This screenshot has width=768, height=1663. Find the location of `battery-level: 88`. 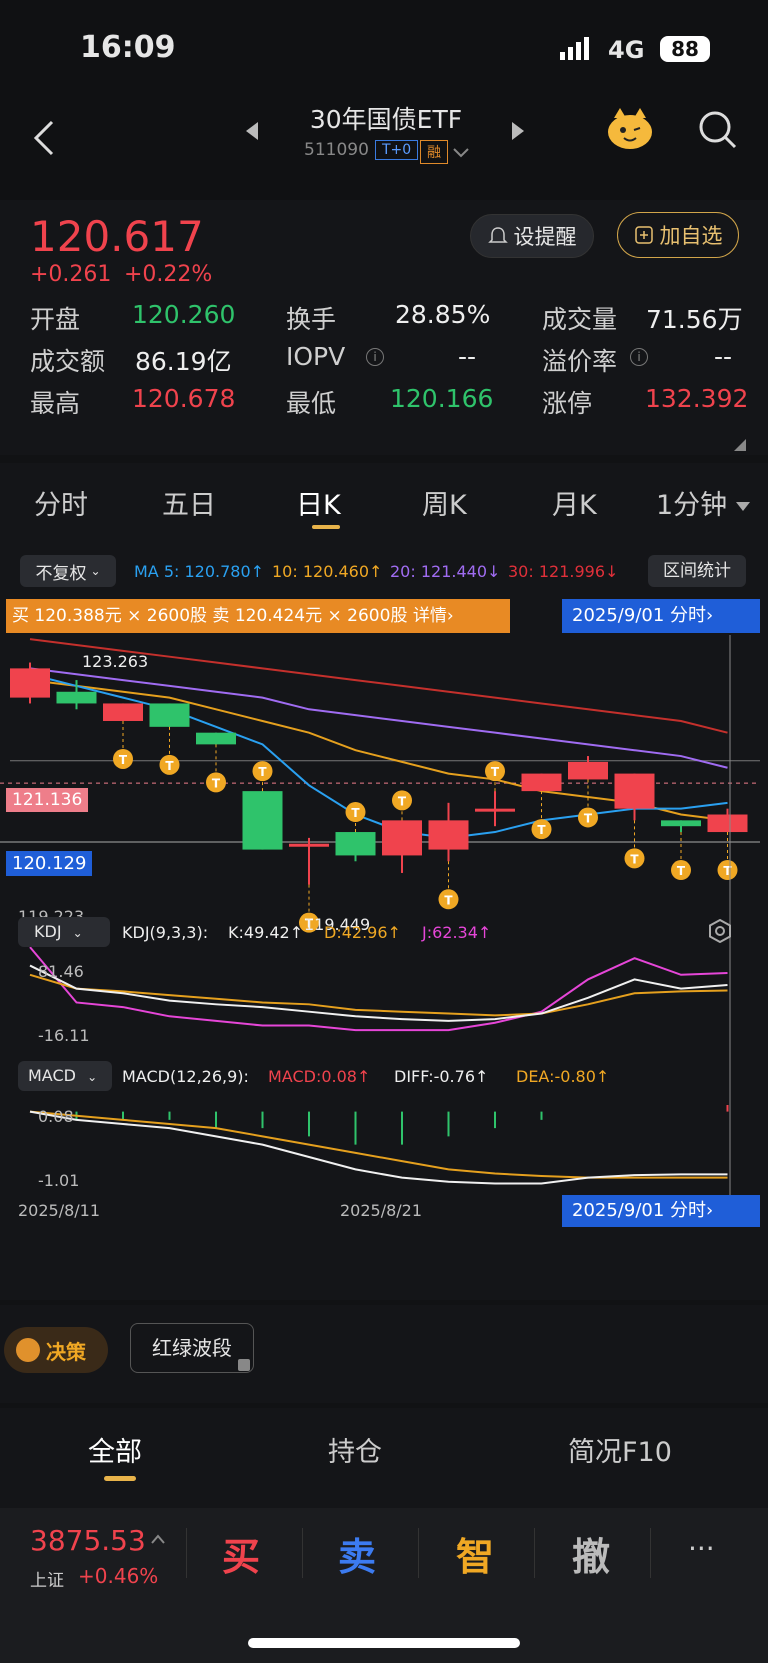

battery-level: 88 is located at coordinates (685, 49).